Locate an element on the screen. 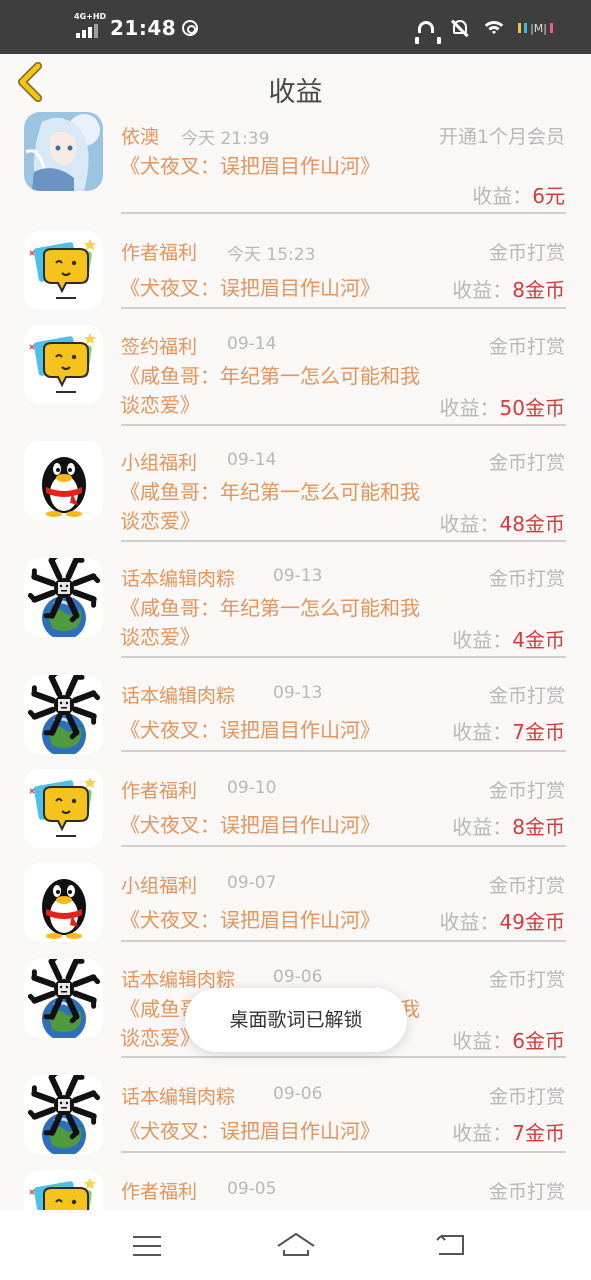 The image size is (591, 1280). toast-message: 桌面歌词已解锁 is located at coordinates (296, 1020).